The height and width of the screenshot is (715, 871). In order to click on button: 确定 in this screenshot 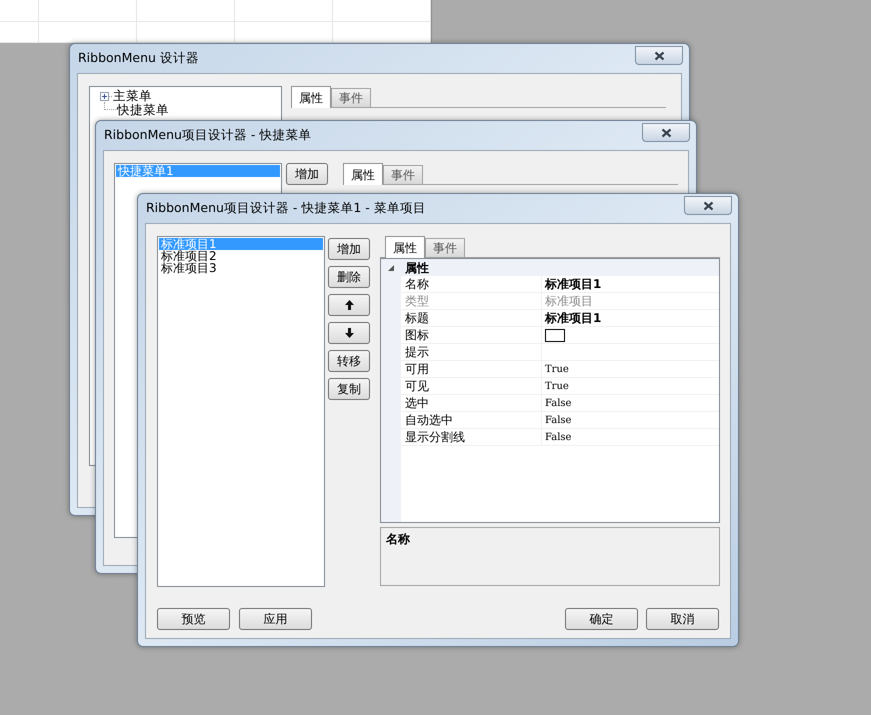, I will do `click(601, 619)`.